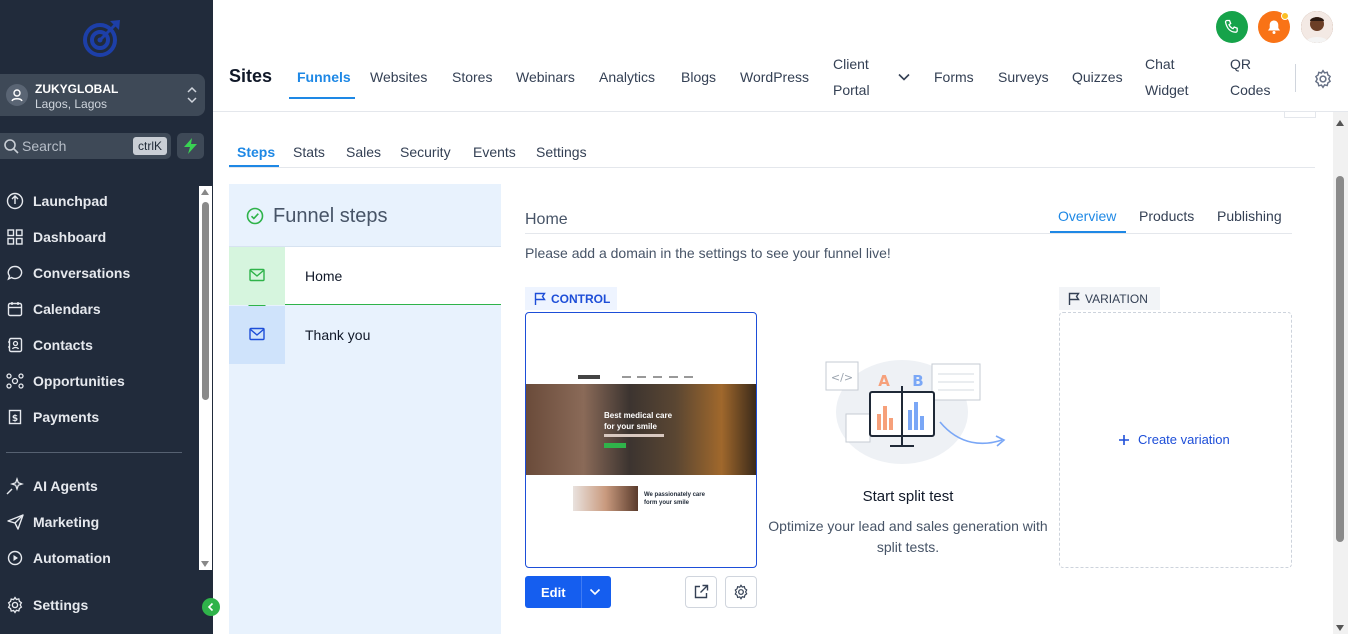  I want to click on collapse-sidebar-button, so click(211, 607).